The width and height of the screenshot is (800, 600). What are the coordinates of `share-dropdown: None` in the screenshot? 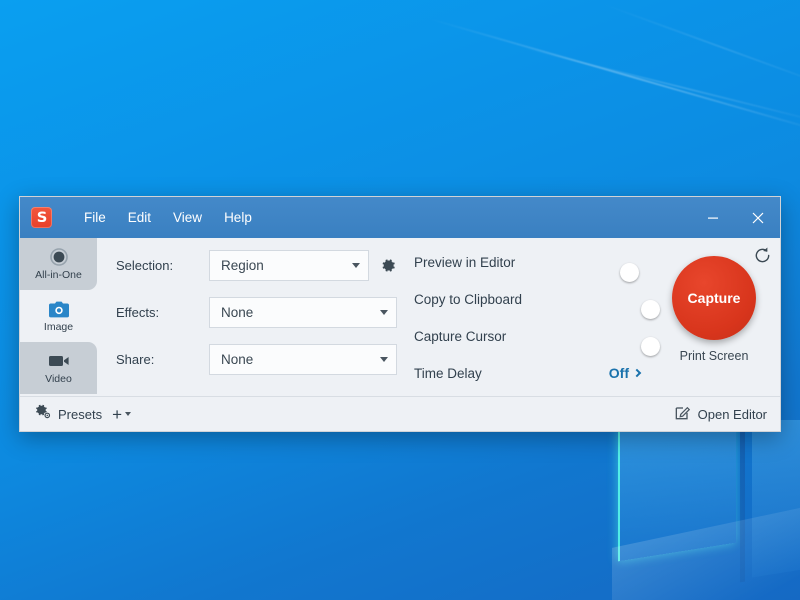 It's located at (303, 359).